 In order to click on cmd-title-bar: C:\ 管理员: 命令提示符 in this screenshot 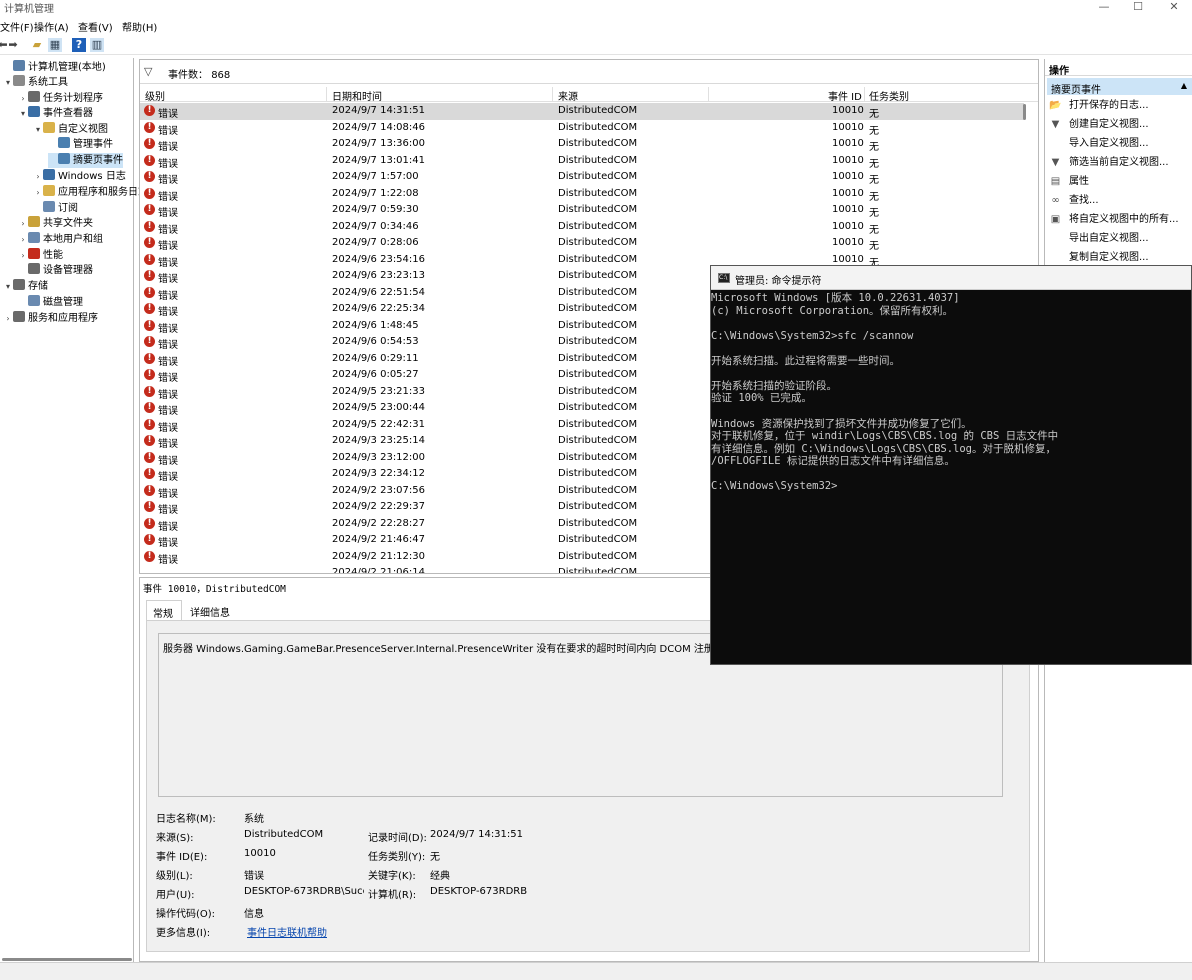, I will do `click(951, 278)`.